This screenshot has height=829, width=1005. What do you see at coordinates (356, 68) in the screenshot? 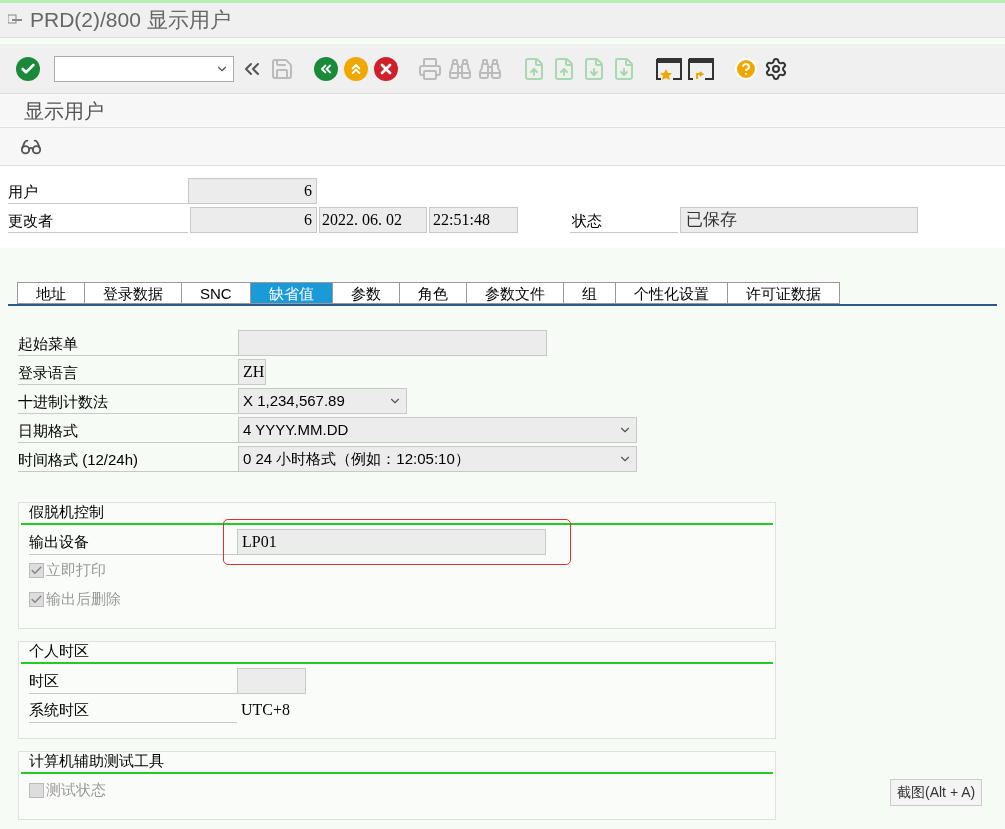
I see `up-icon` at bounding box center [356, 68].